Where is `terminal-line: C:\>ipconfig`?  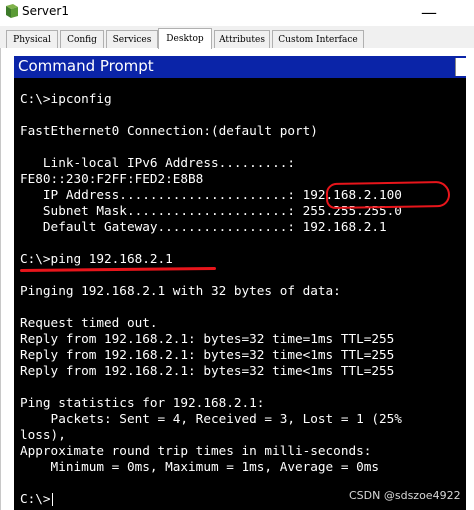 terminal-line: C:\>ipconfig is located at coordinates (66, 98).